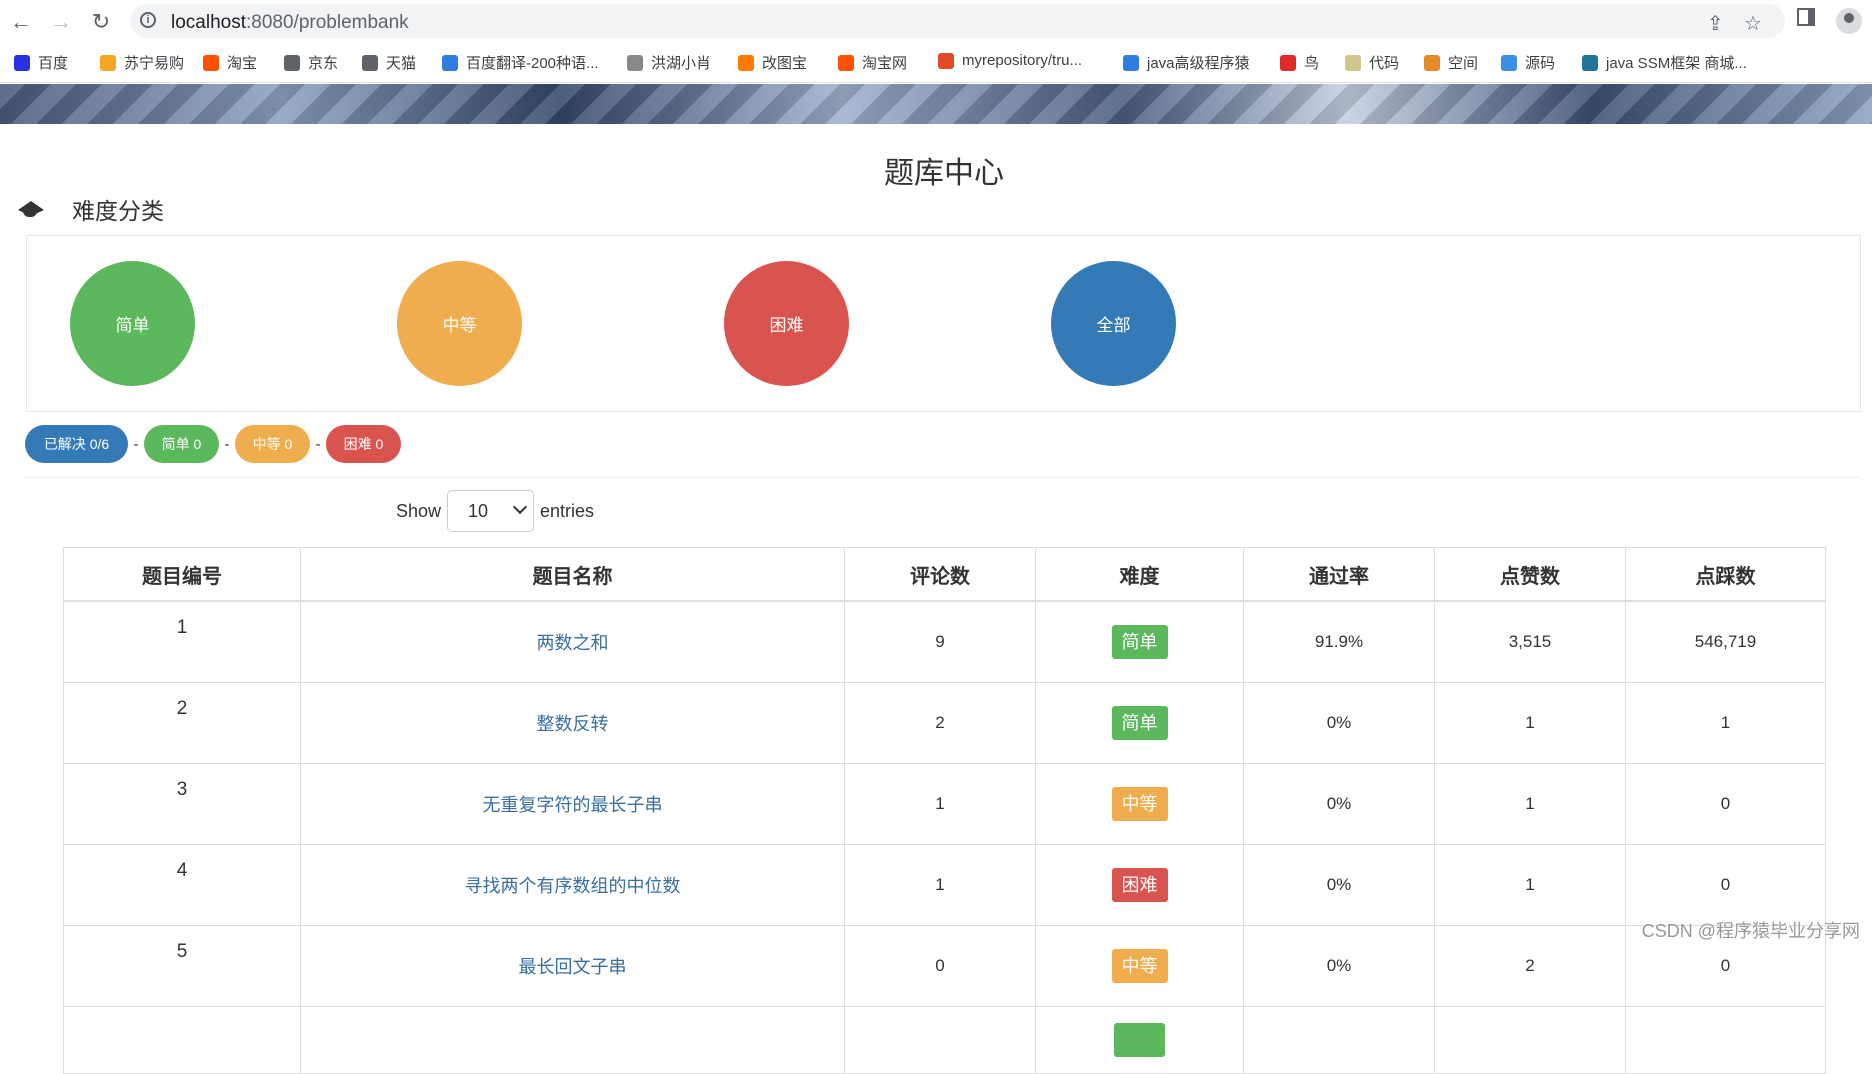 This screenshot has width=1872, height=1074. I want to click on bookmark-item: 洪湖小肖, so click(669, 62).